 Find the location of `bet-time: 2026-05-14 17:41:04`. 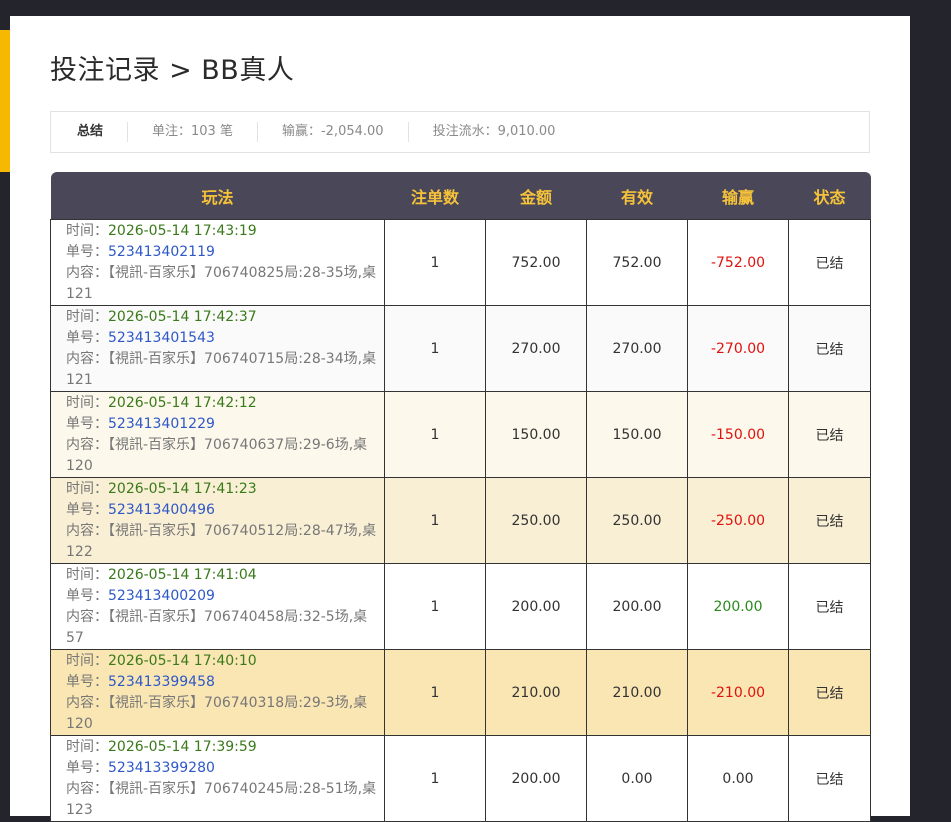

bet-time: 2026-05-14 17:41:04 is located at coordinates (182, 575).